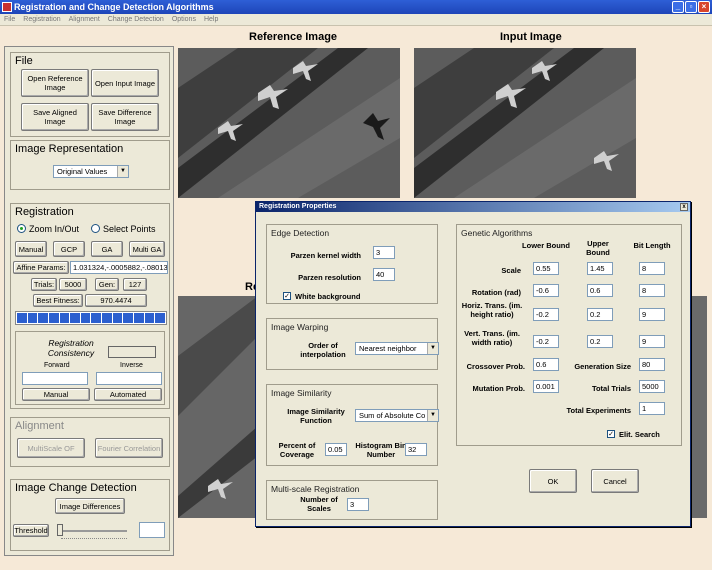 This screenshot has height=570, width=712. I want to click on result-image, so click(218, 407).